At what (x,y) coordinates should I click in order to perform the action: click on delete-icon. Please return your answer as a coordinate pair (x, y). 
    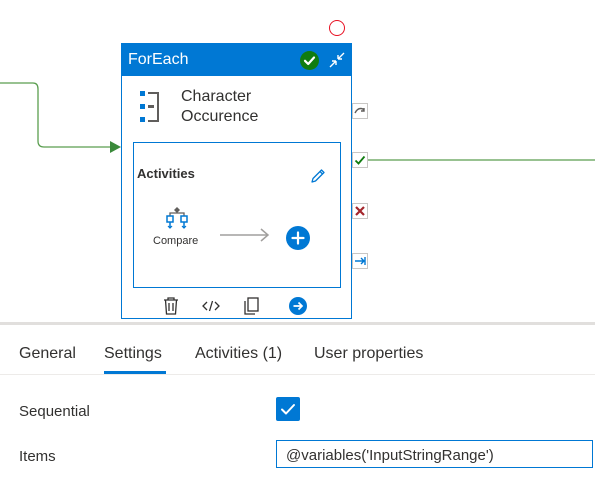
    Looking at the image, I should click on (171, 308).